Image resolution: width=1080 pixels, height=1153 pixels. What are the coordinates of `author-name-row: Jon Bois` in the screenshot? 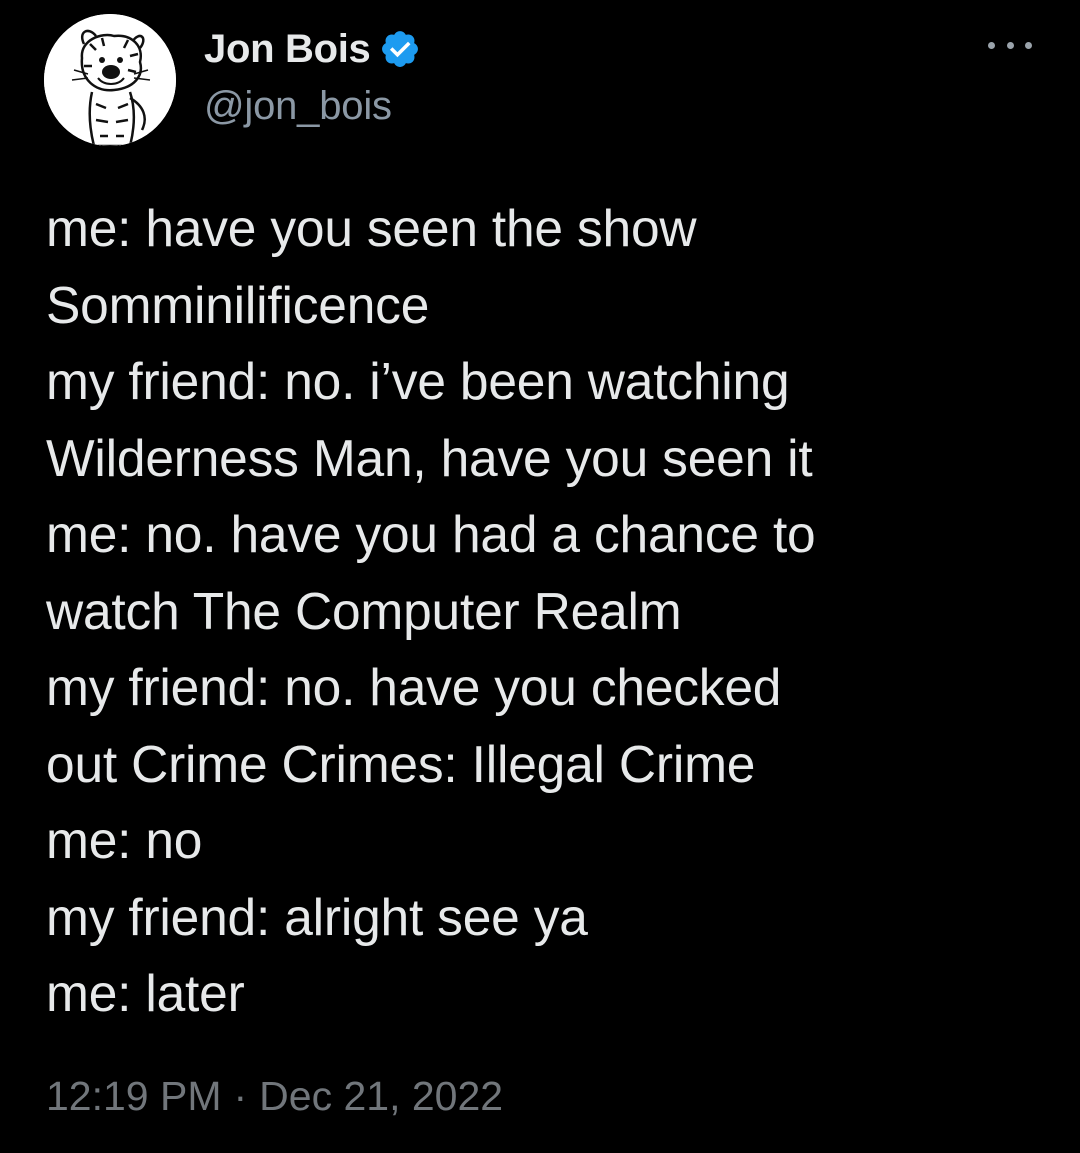 It's located at (312, 49).